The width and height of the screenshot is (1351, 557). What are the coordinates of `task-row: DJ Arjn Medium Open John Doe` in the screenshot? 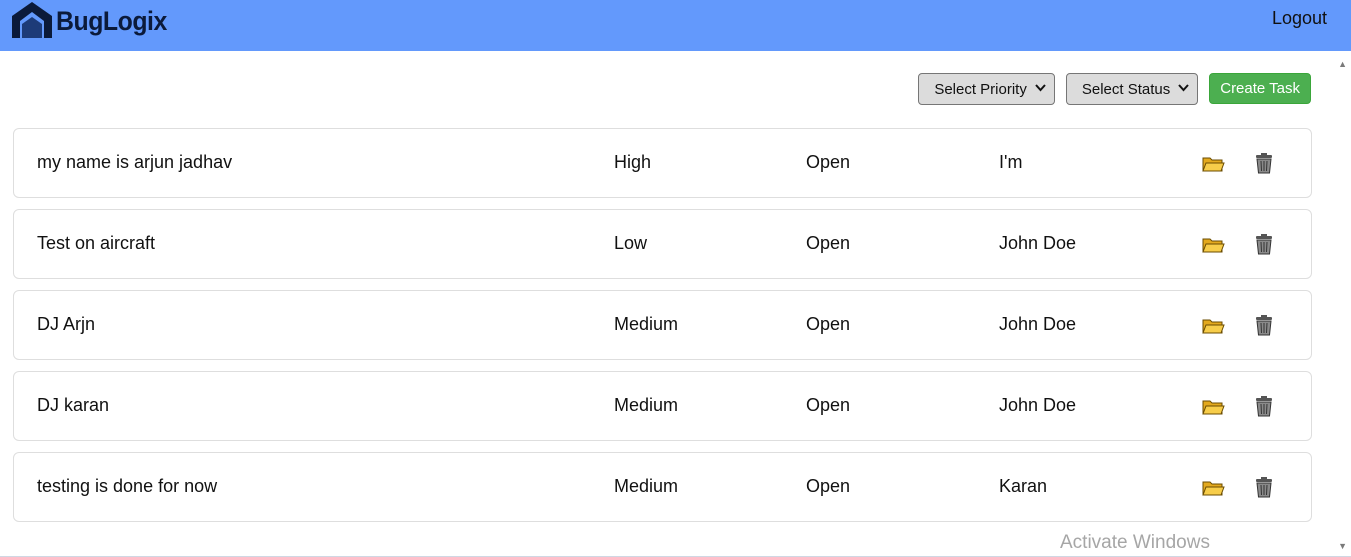 It's located at (662, 325).